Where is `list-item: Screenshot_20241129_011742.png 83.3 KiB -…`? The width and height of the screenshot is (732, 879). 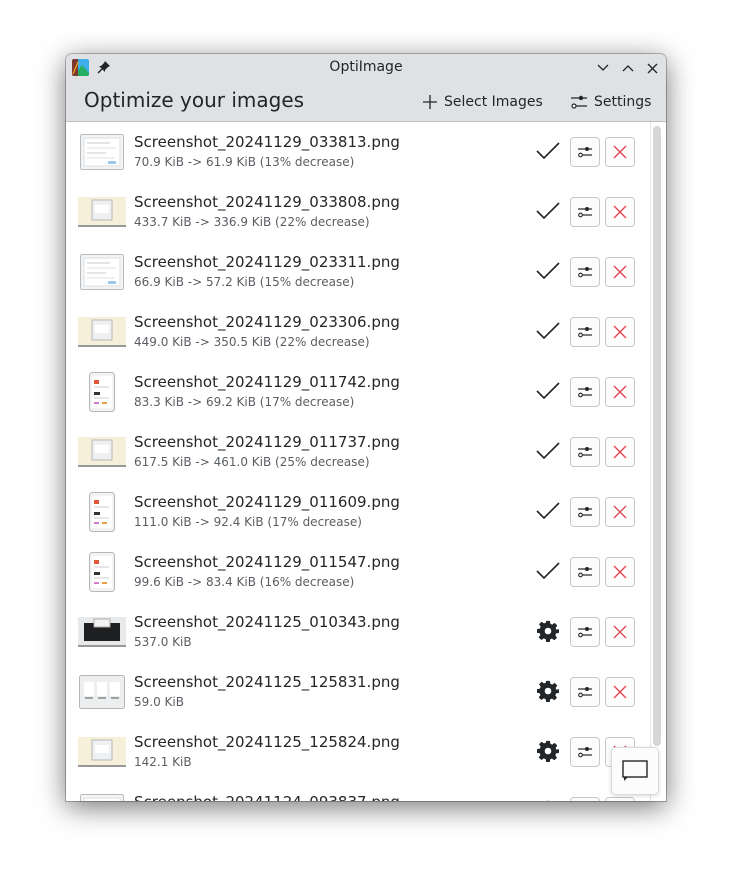
list-item: Screenshot_20241129_011742.png 83.3 KiB -… is located at coordinates (358, 392).